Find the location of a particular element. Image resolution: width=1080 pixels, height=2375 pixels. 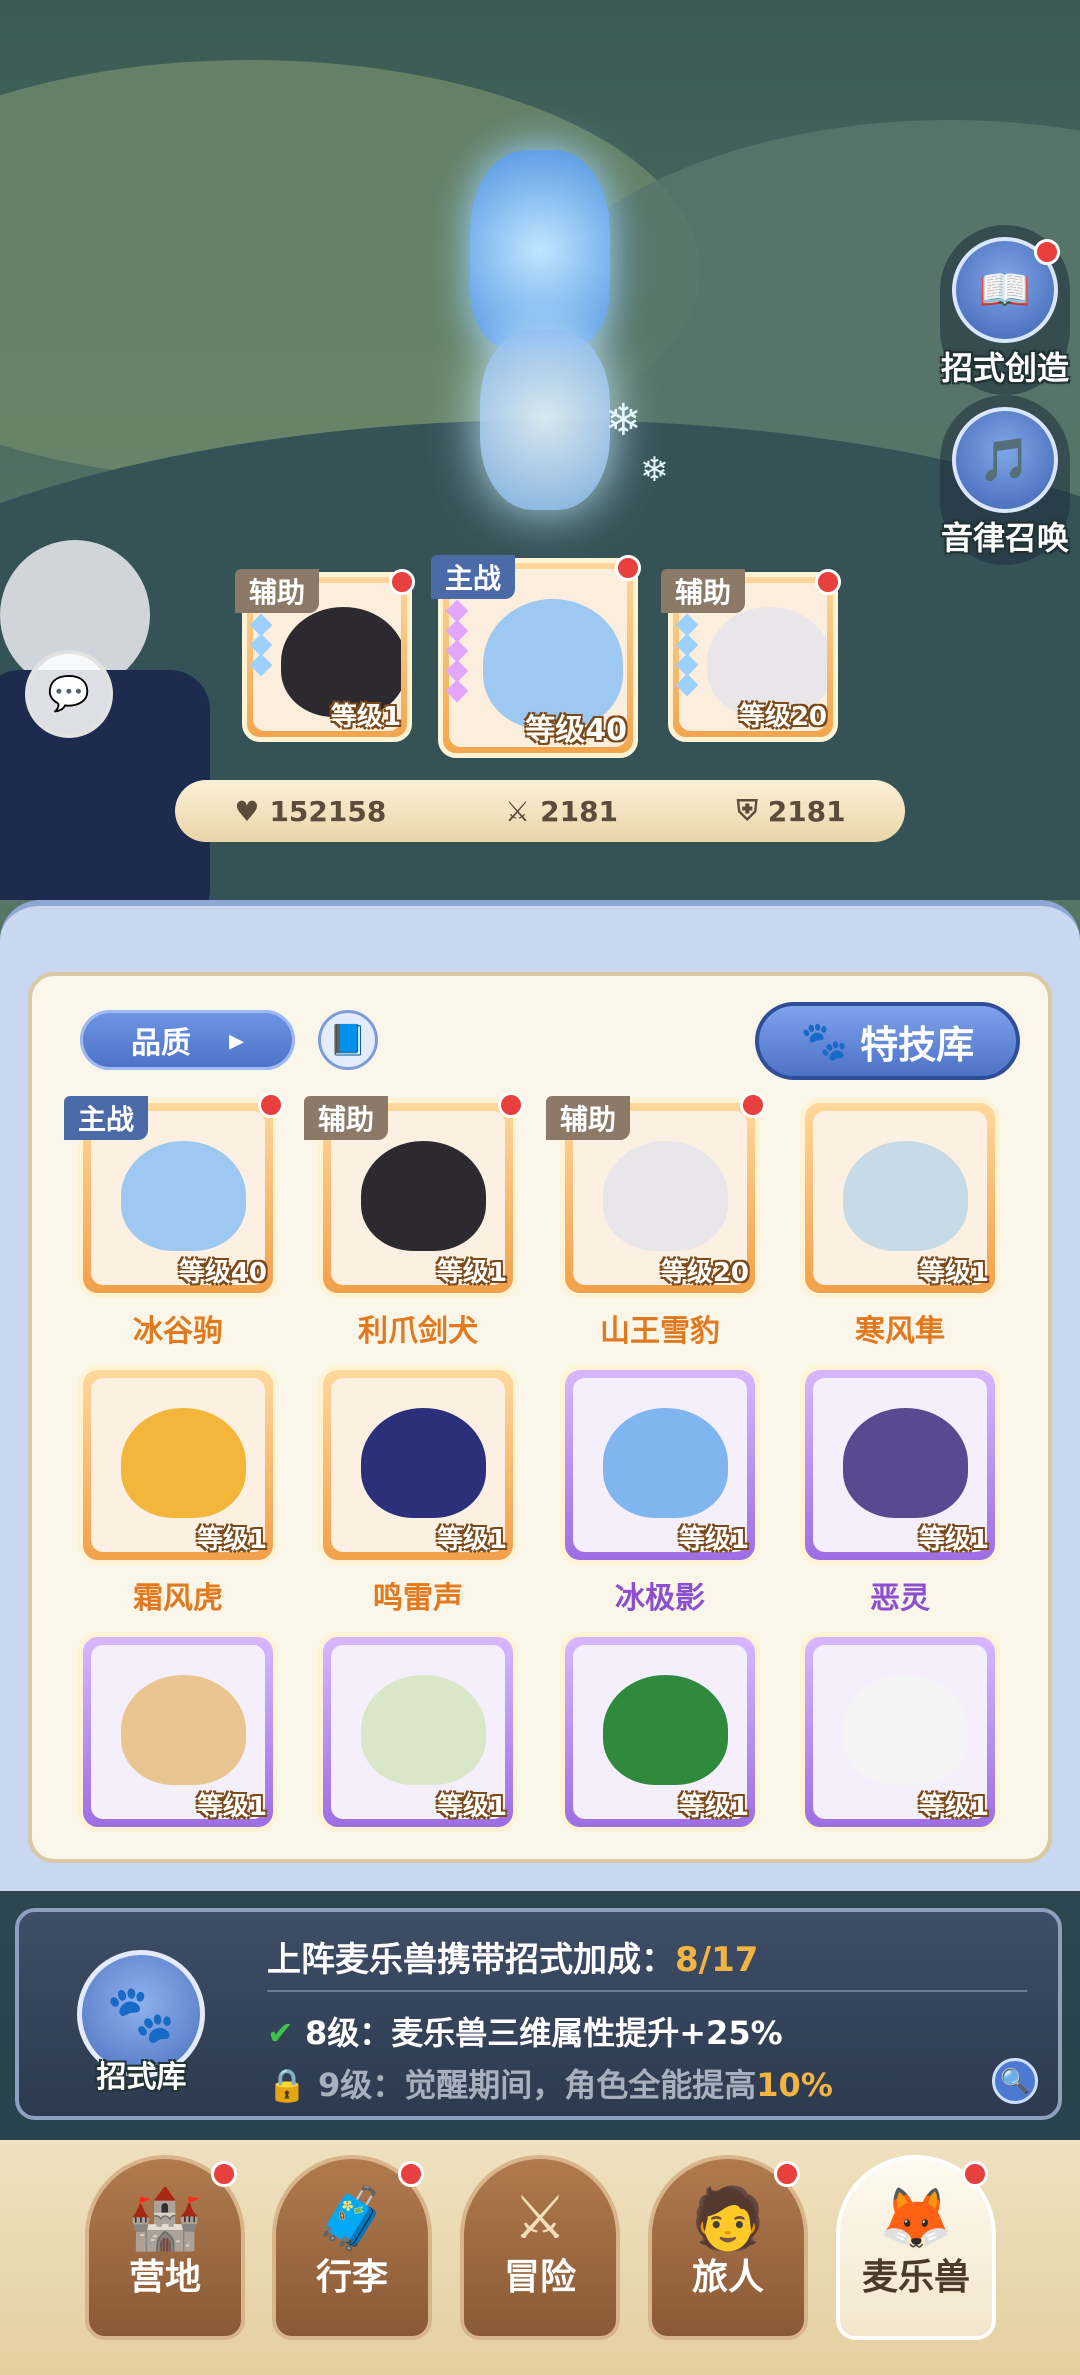

traveler-icon: 🧑 is located at coordinates (728, 2219).